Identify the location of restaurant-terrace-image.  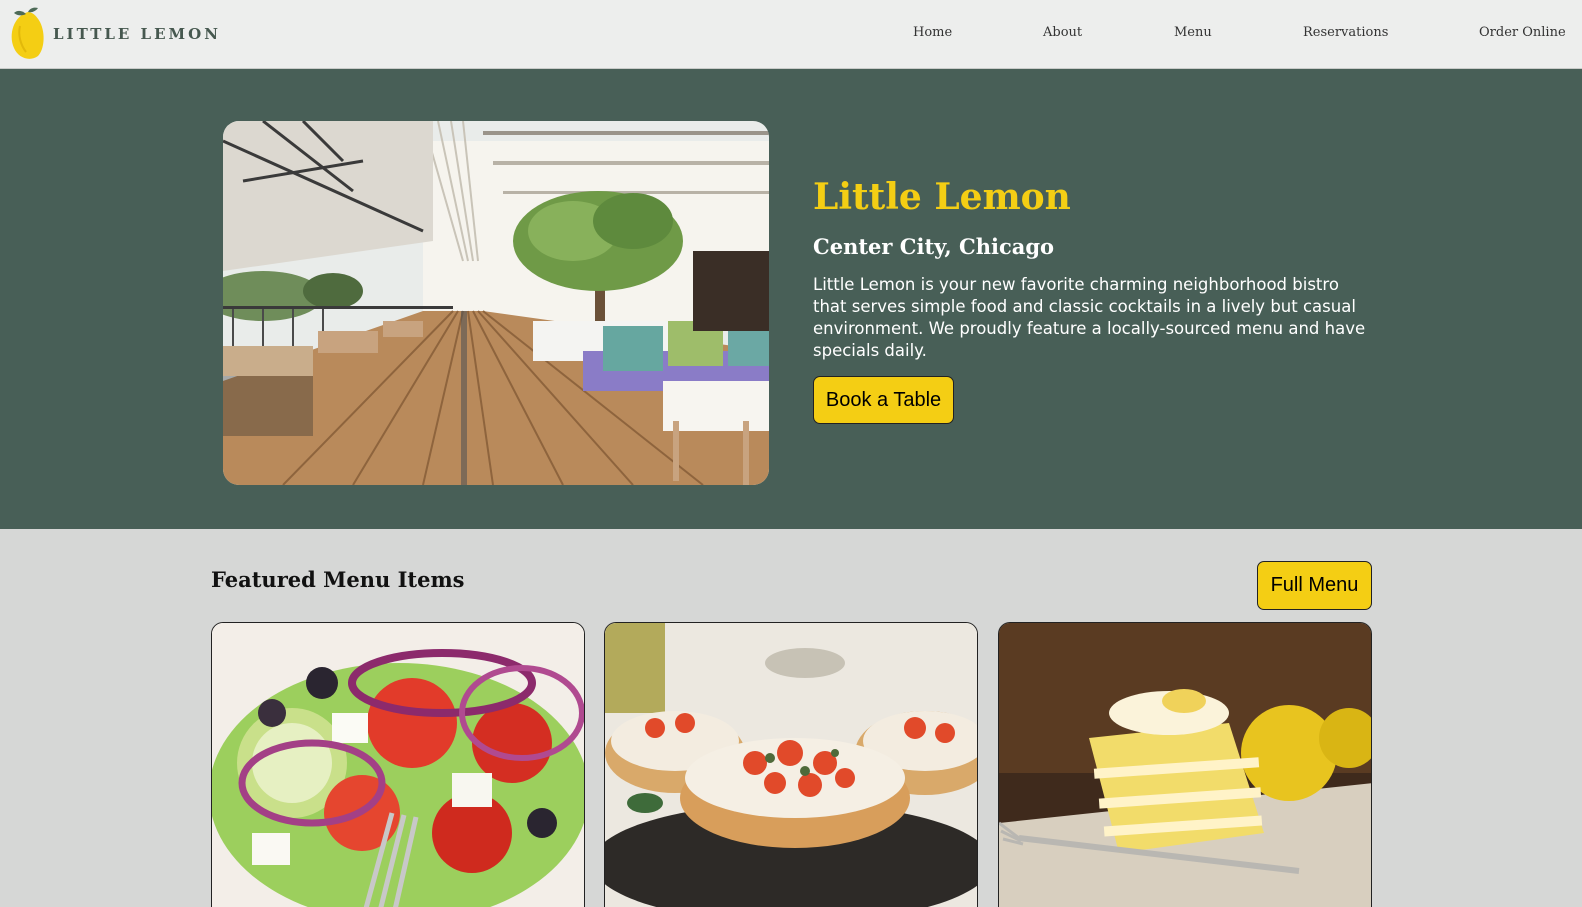
(496, 303).